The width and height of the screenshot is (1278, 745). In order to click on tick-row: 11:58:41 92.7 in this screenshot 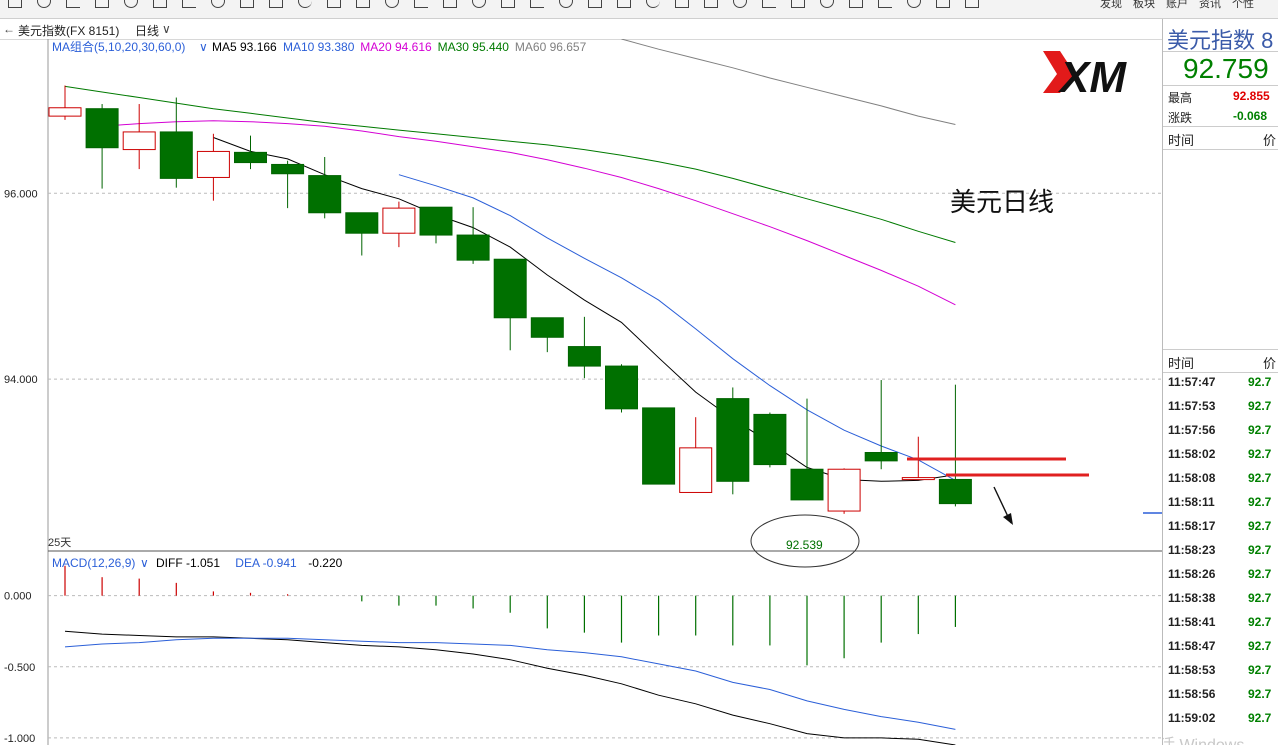, I will do `click(1220, 622)`.